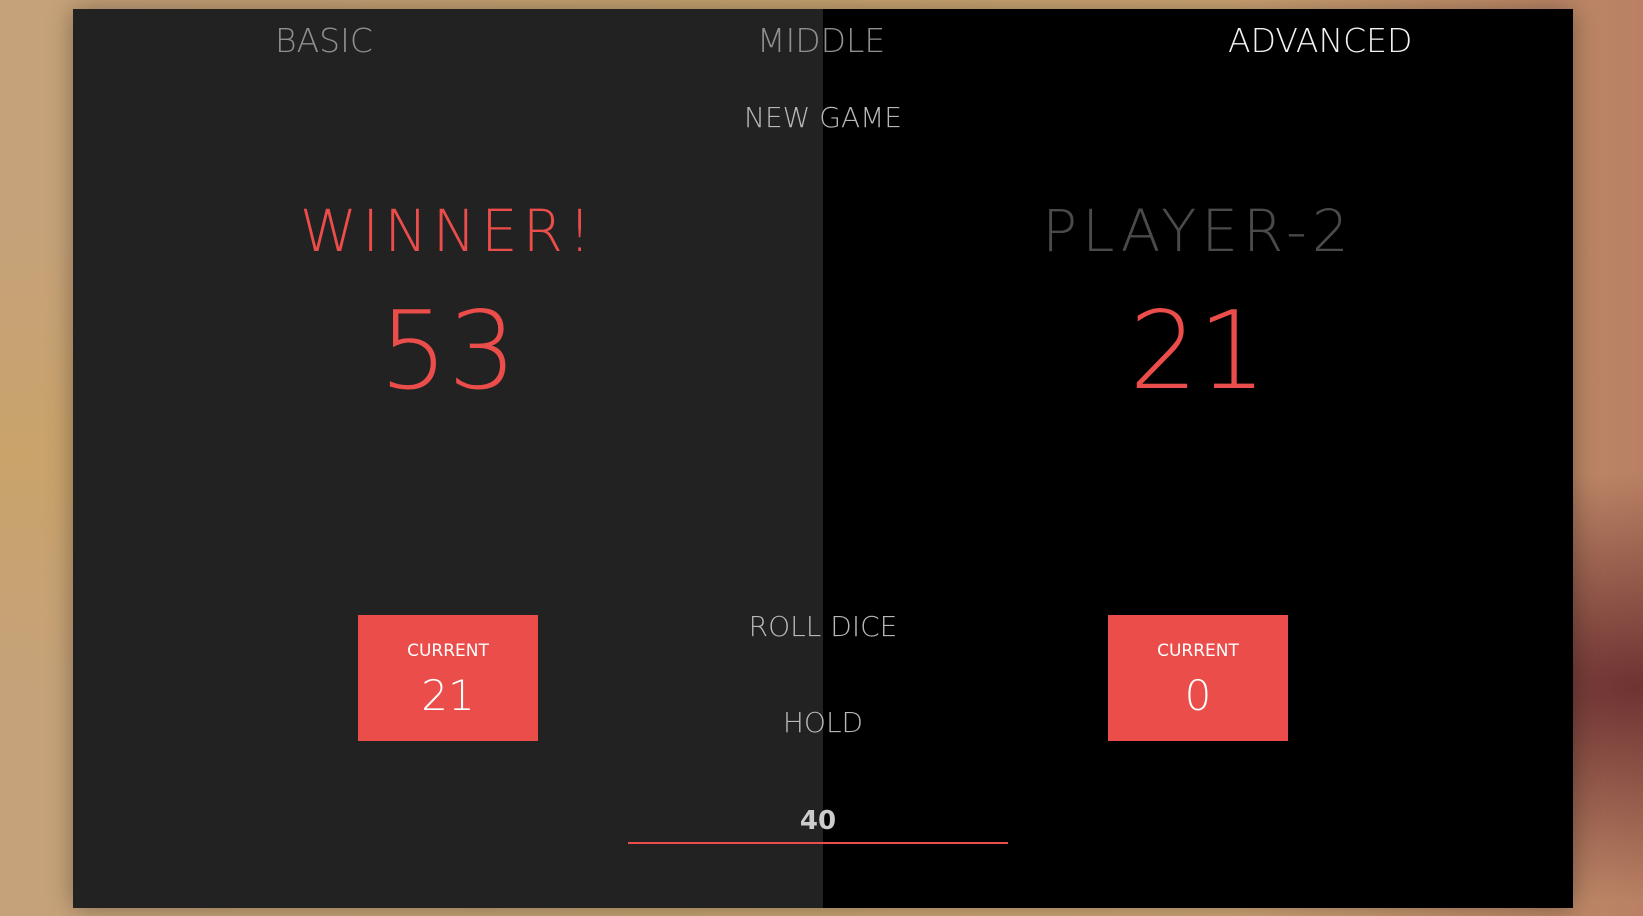 This screenshot has width=1643, height=916. Describe the element at coordinates (448, 351) in the screenshot. I see `player-1-score: 53` at that location.